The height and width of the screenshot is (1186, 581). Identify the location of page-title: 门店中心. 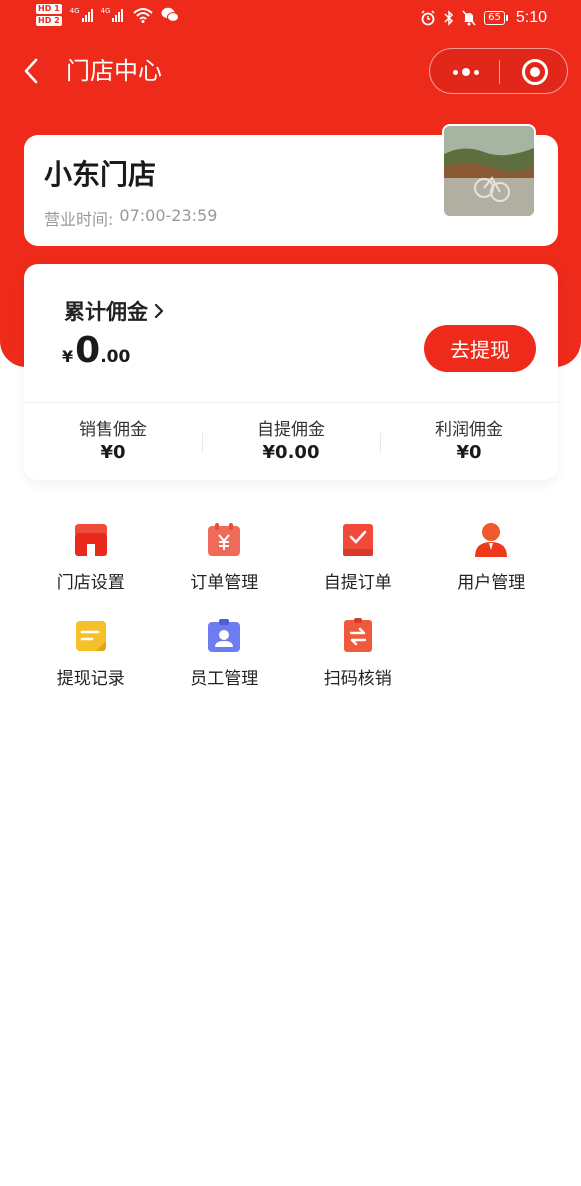
(114, 71).